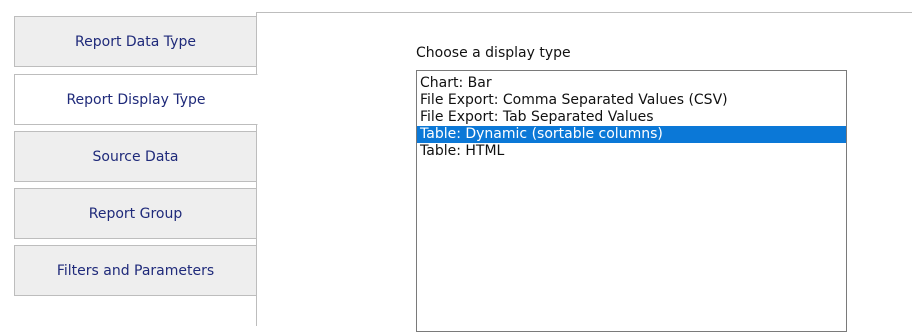 This screenshot has height=332, width=912. What do you see at coordinates (631, 151) in the screenshot?
I see `list-option-table-html: Table: HTML` at bounding box center [631, 151].